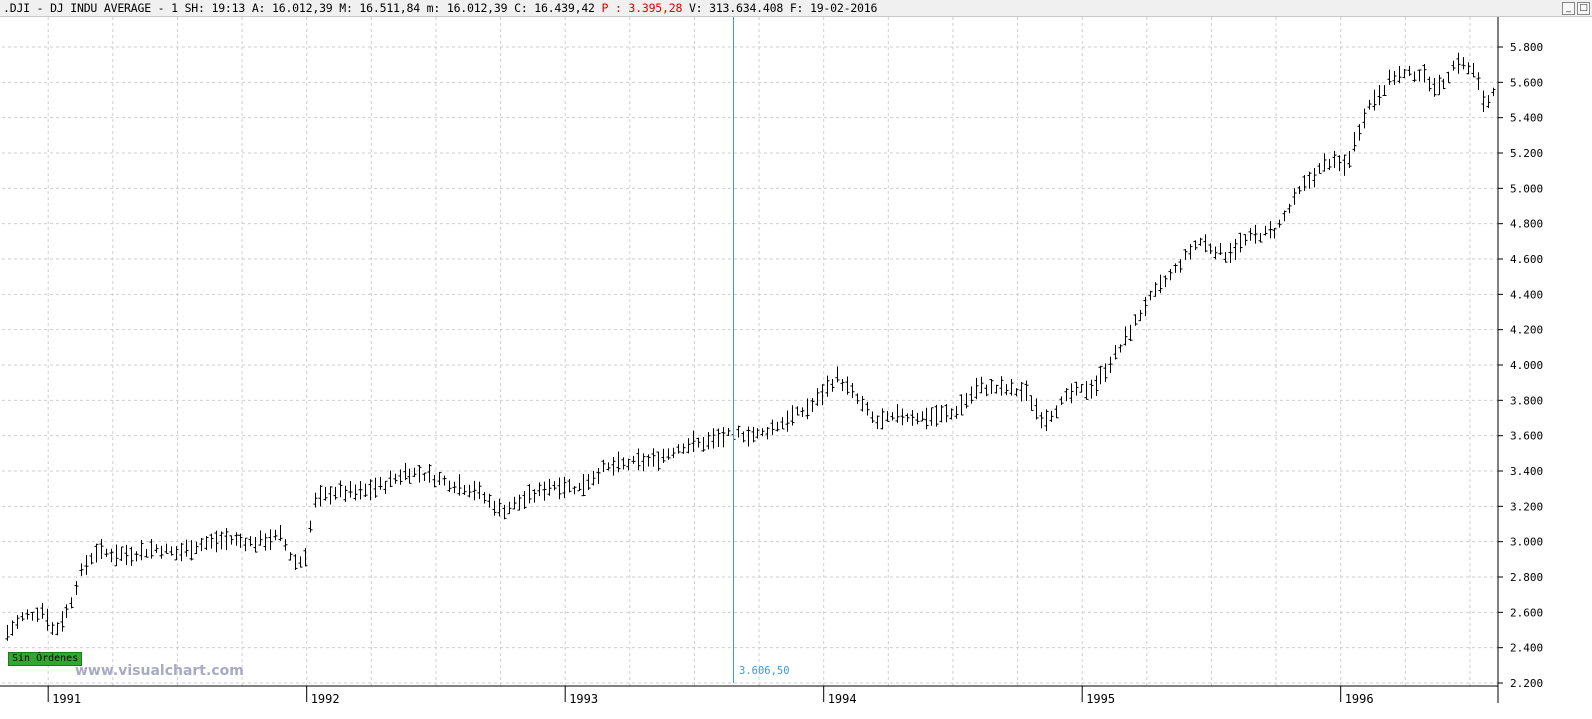 This screenshot has width=1592, height=719. What do you see at coordinates (1526, 648) in the screenshot?
I see `y-tick-label: 2.400` at bounding box center [1526, 648].